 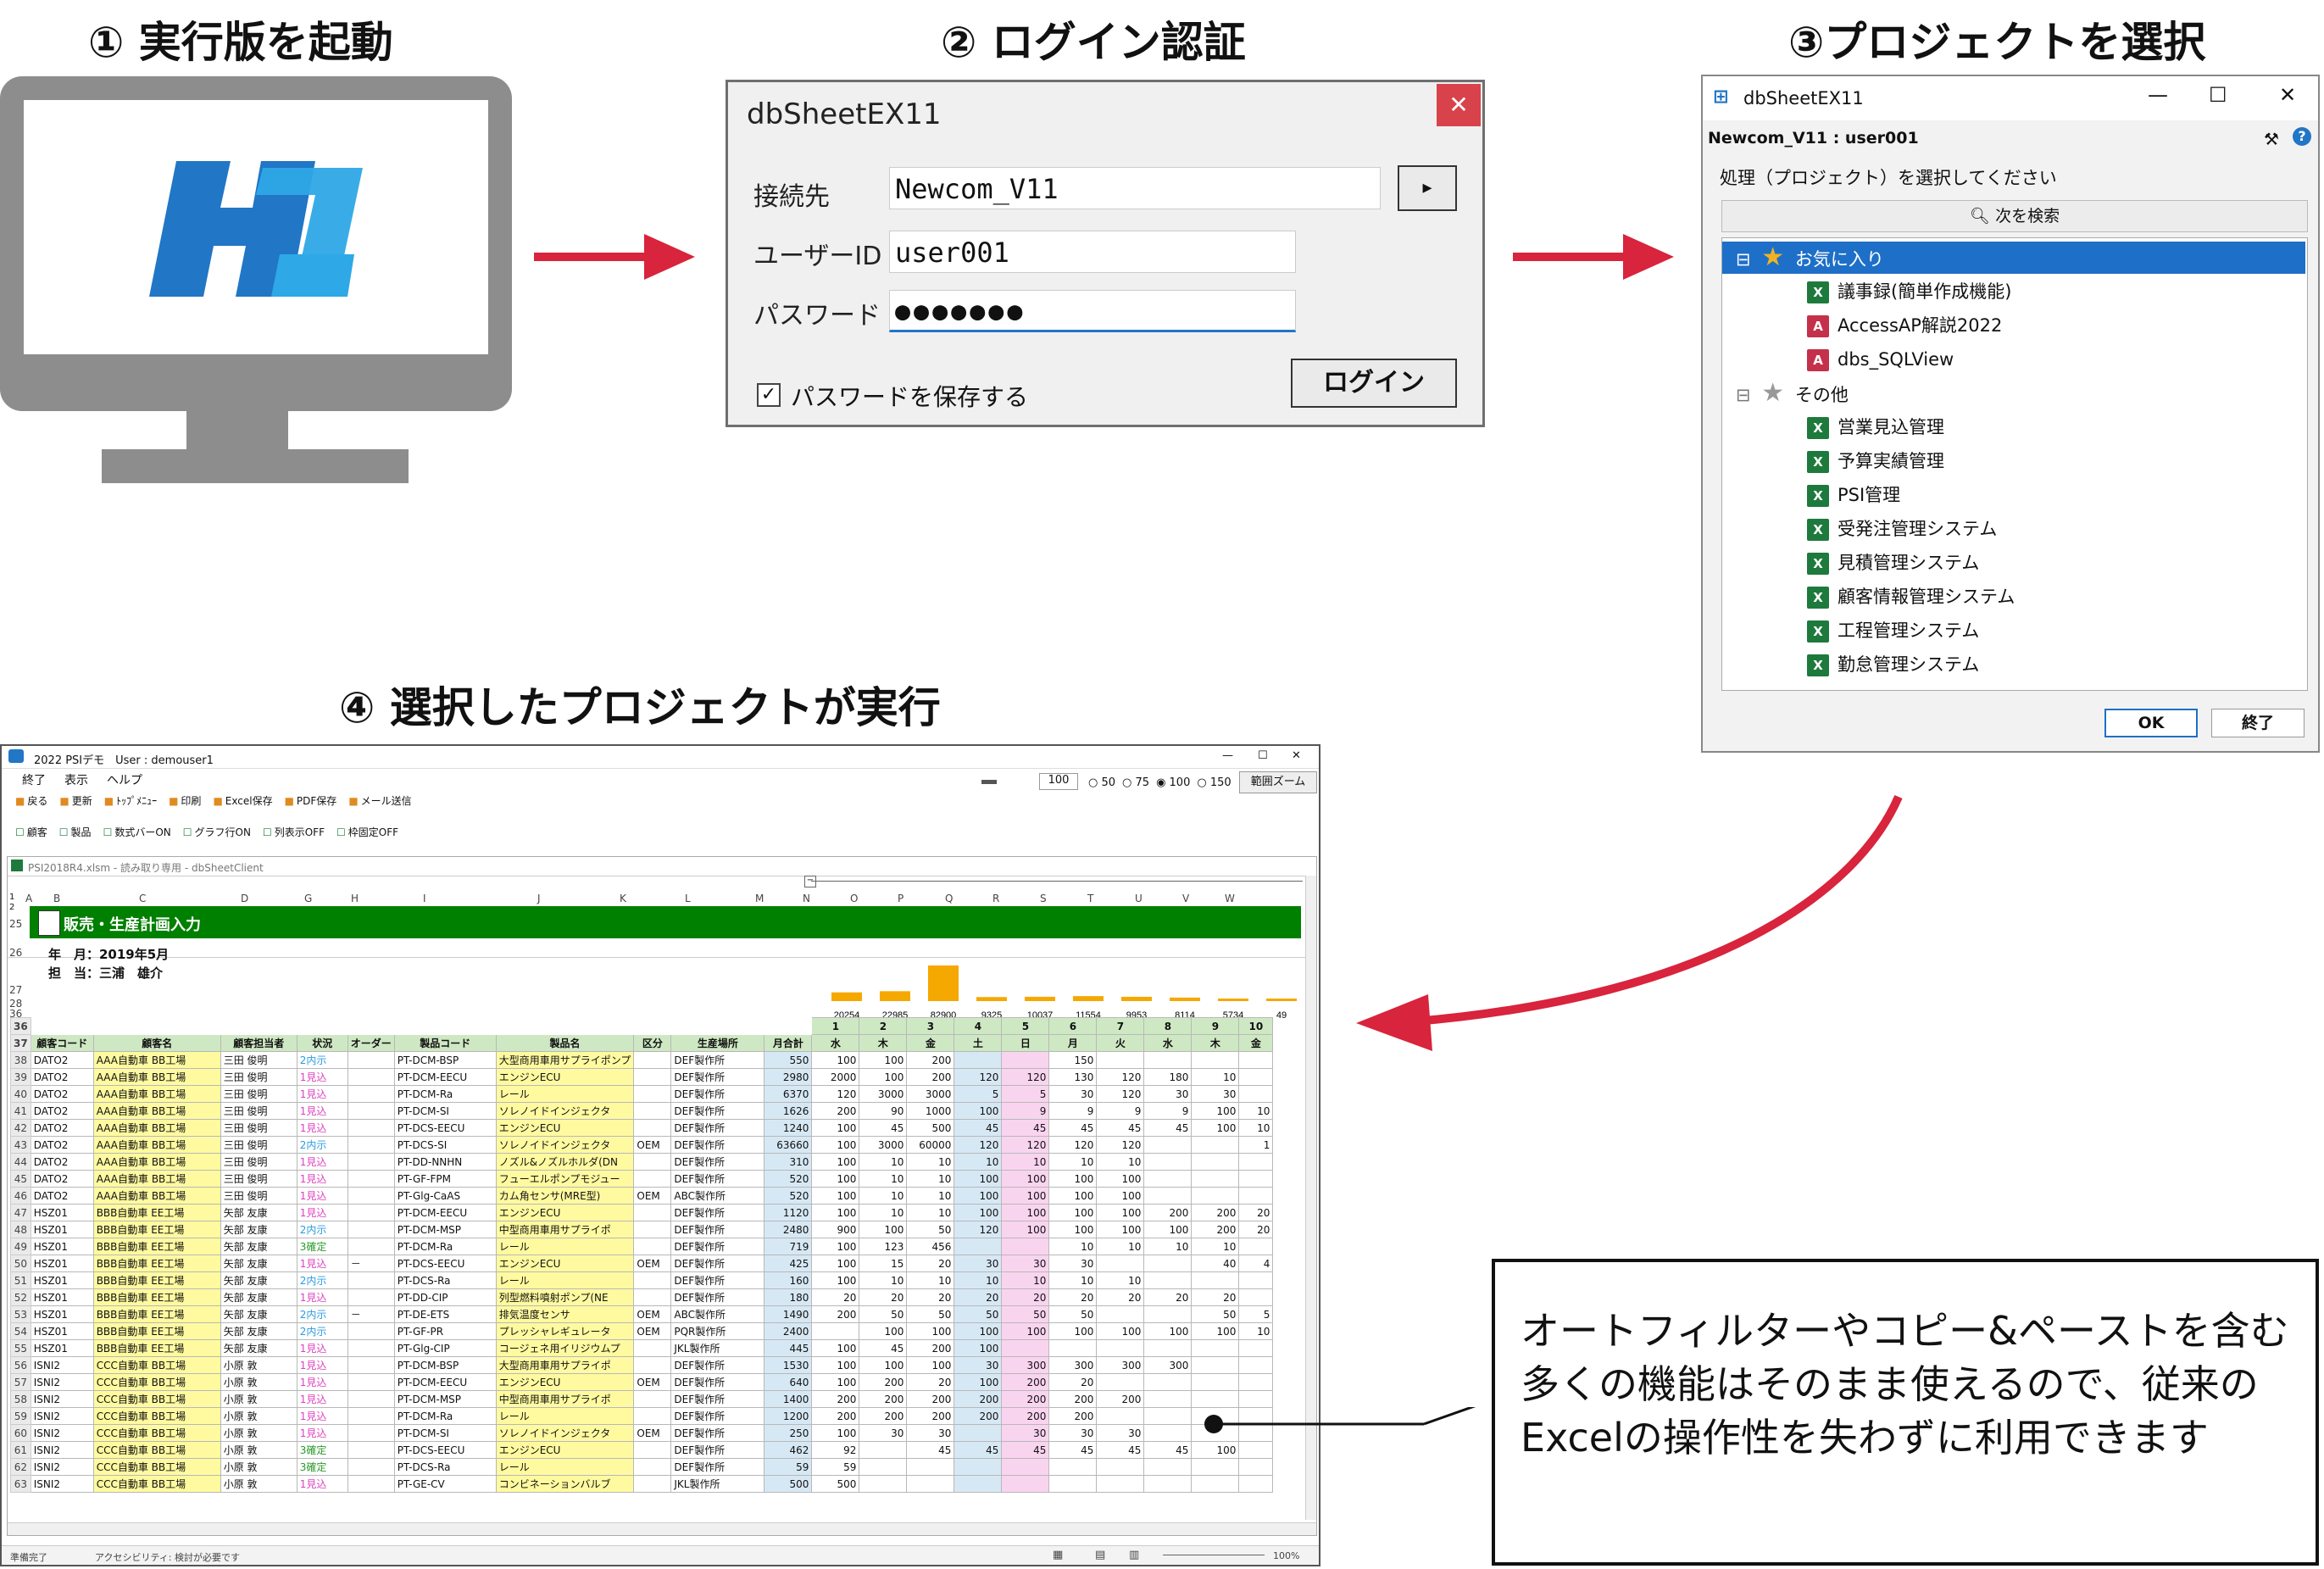 What do you see at coordinates (718, 1348) in the screenshot?
I see `grid-cell: JKL製作所` at bounding box center [718, 1348].